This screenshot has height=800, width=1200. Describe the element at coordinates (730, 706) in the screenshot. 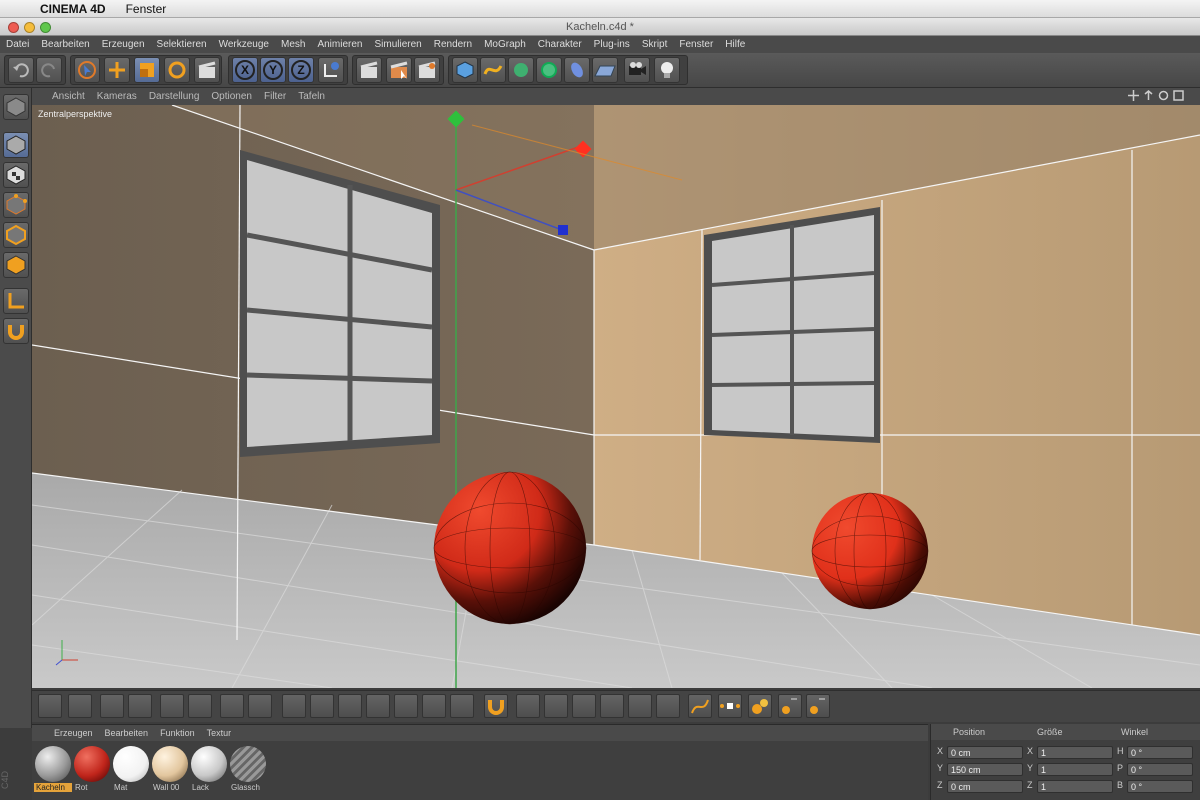

I see `center-tool-button` at that location.